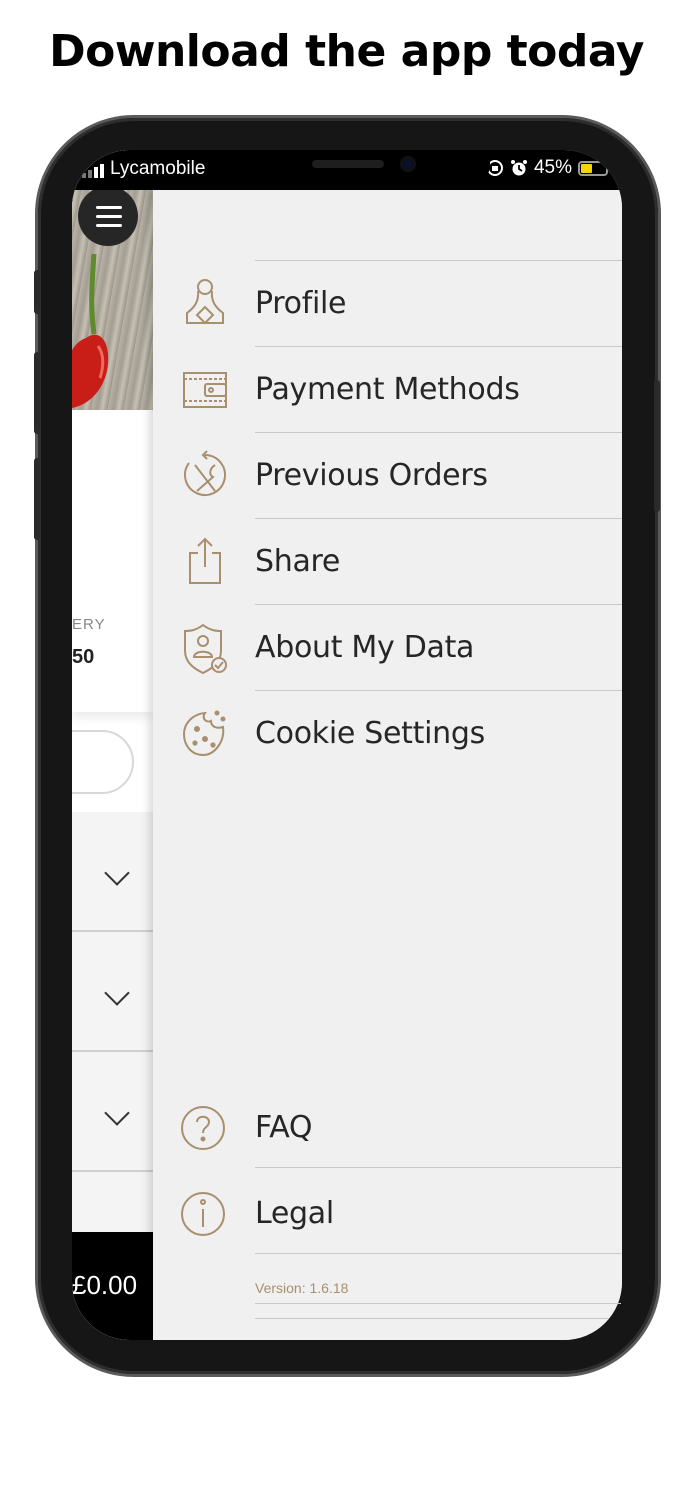  Describe the element at coordinates (387, 305) in the screenshot. I see `menu-item-profile: Profile` at that location.